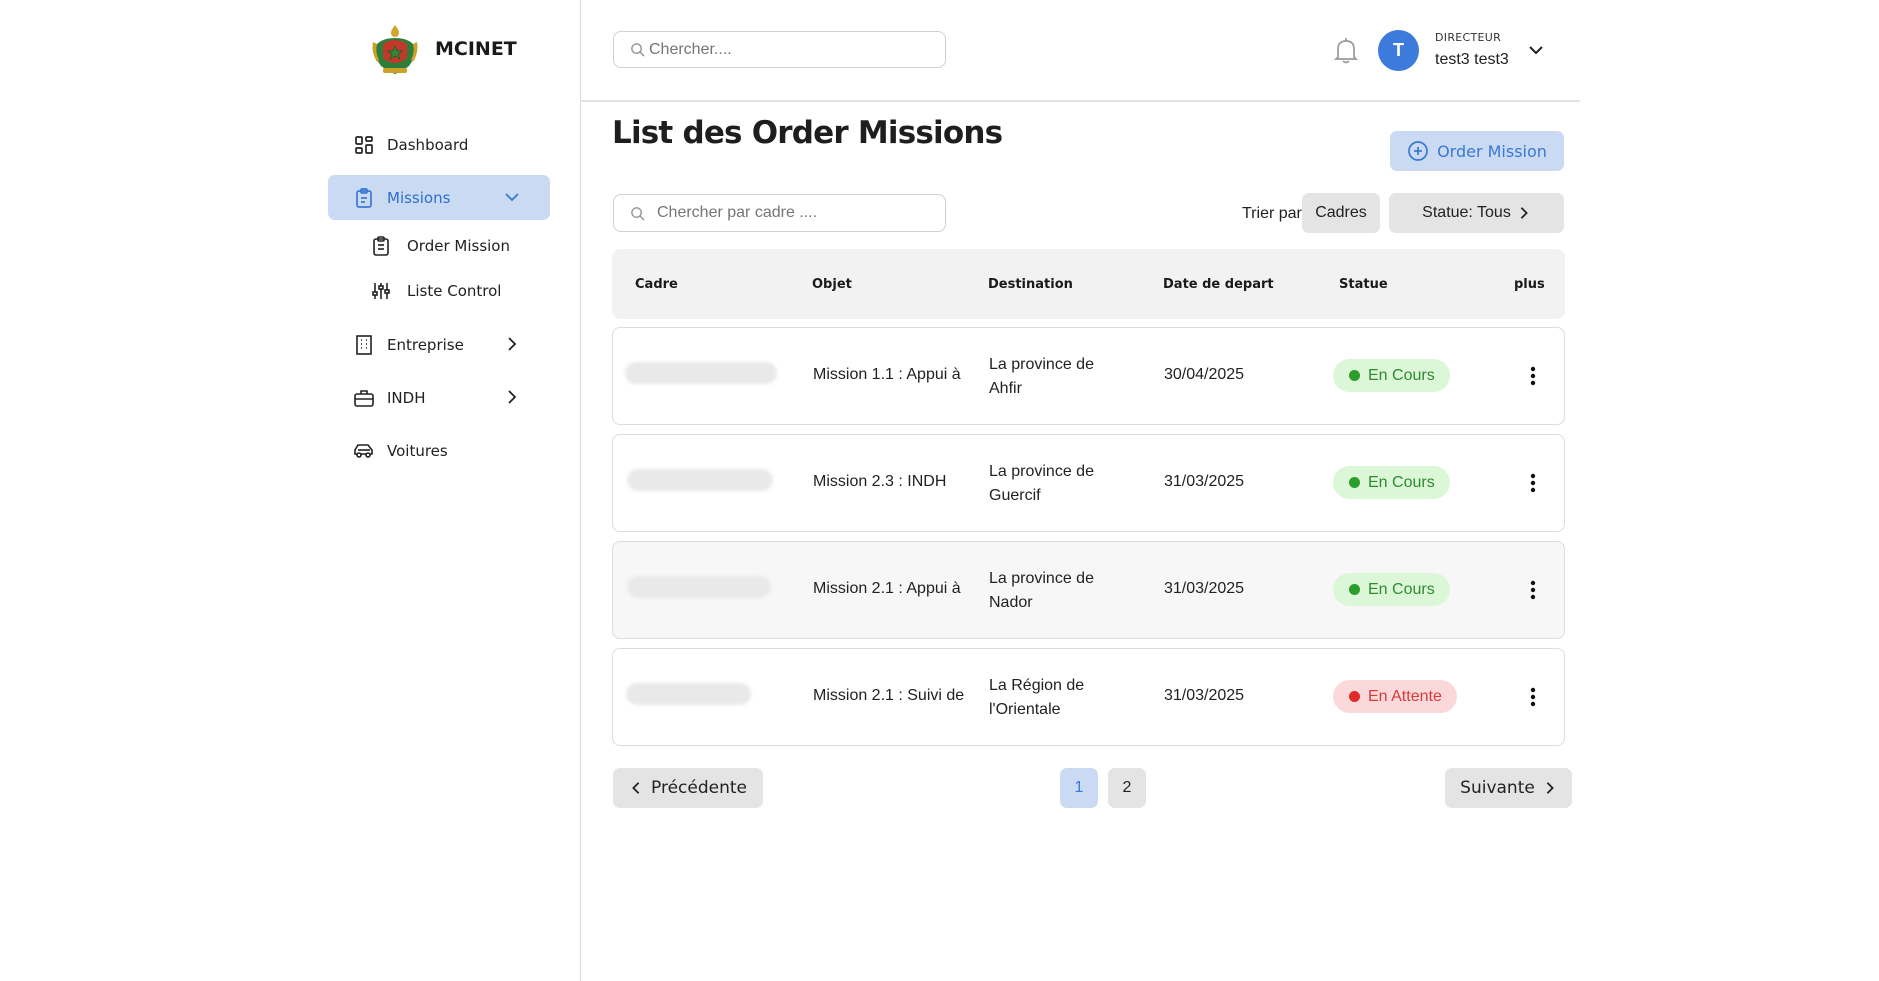  Describe the element at coordinates (1398, 50) in the screenshot. I see `avatar: T` at that location.